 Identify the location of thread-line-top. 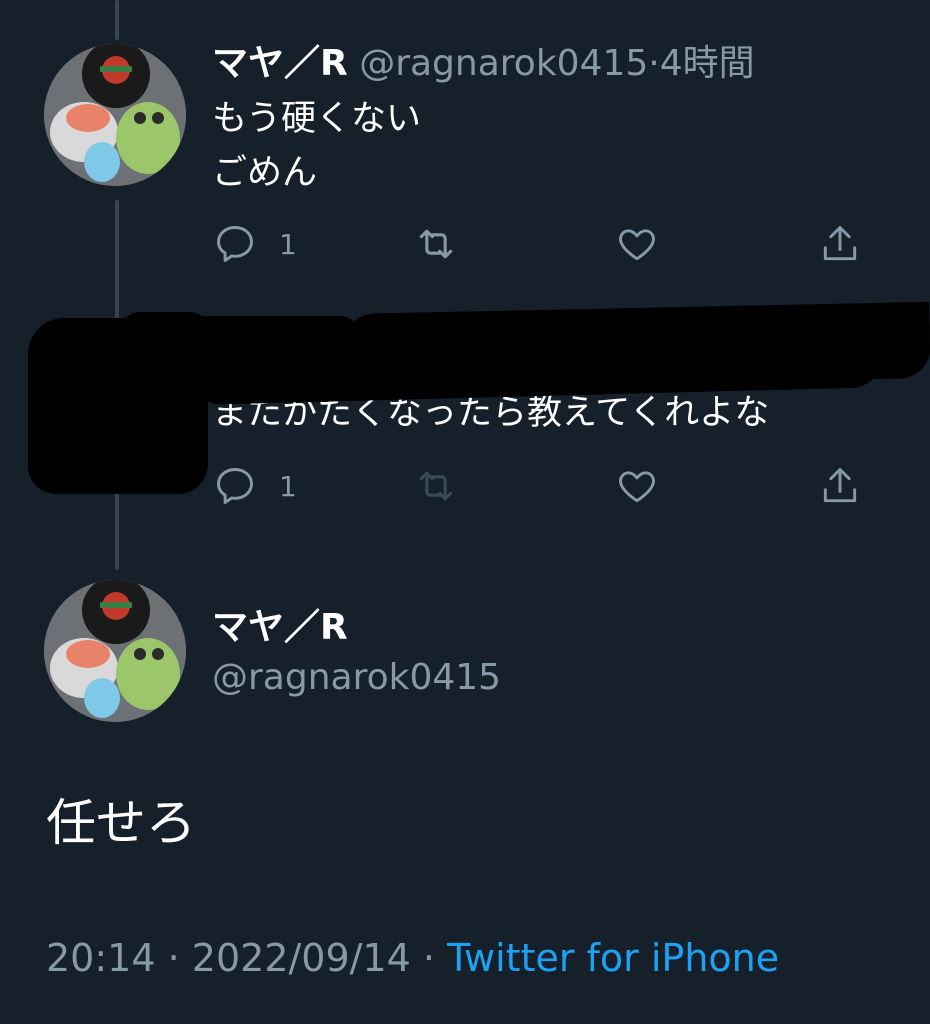
(117, 20).